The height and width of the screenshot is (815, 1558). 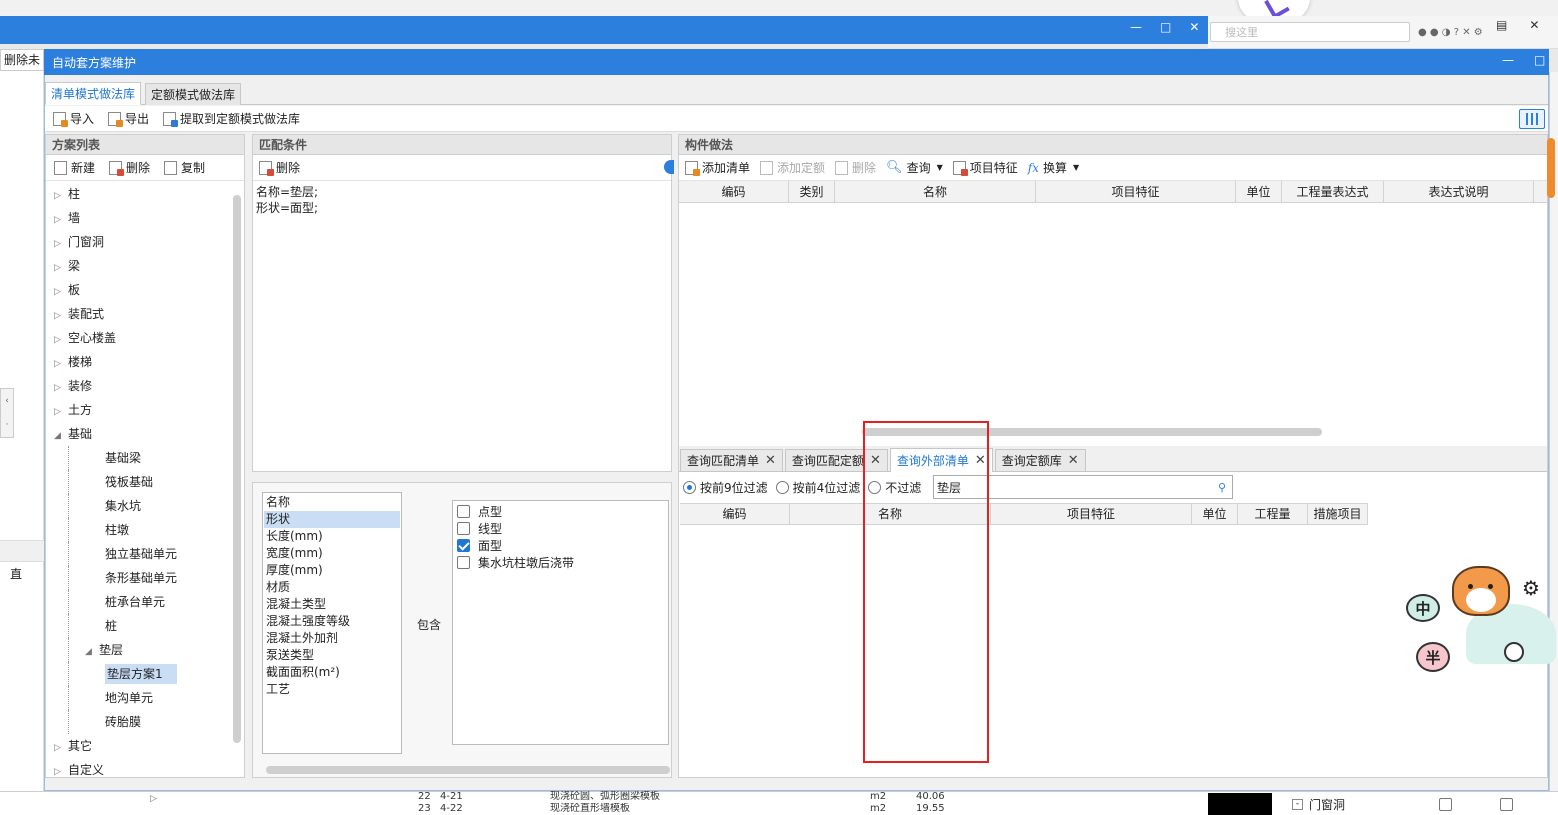 I want to click on bg-left-sidebar-handle: ‹ ·, so click(x=7, y=413).